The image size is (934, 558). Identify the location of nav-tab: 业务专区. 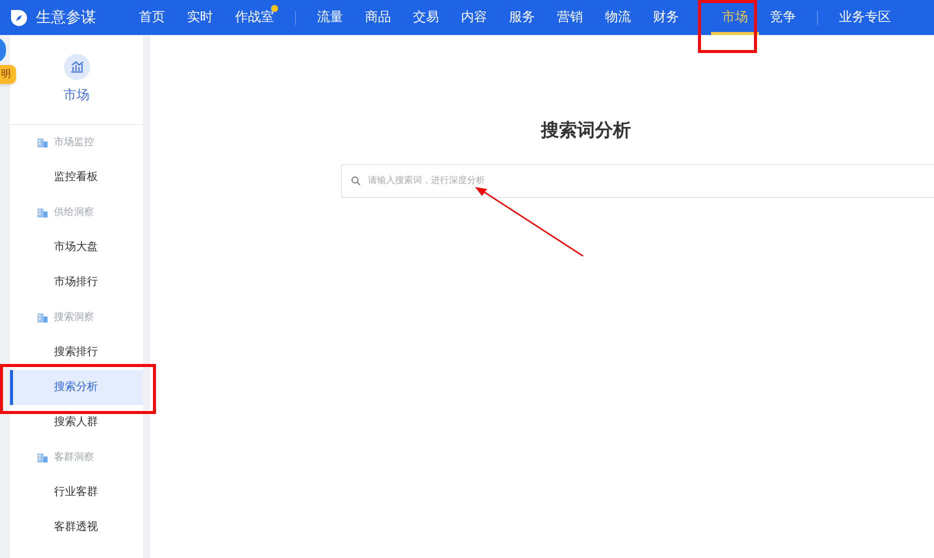
(865, 17).